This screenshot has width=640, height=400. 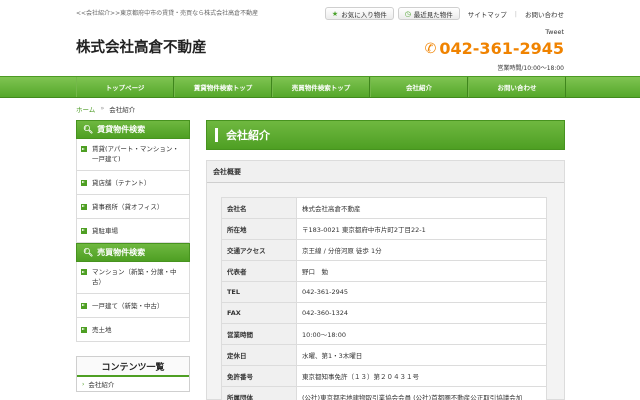 I want to click on recent-label: 最近見た物件, so click(x=433, y=14).